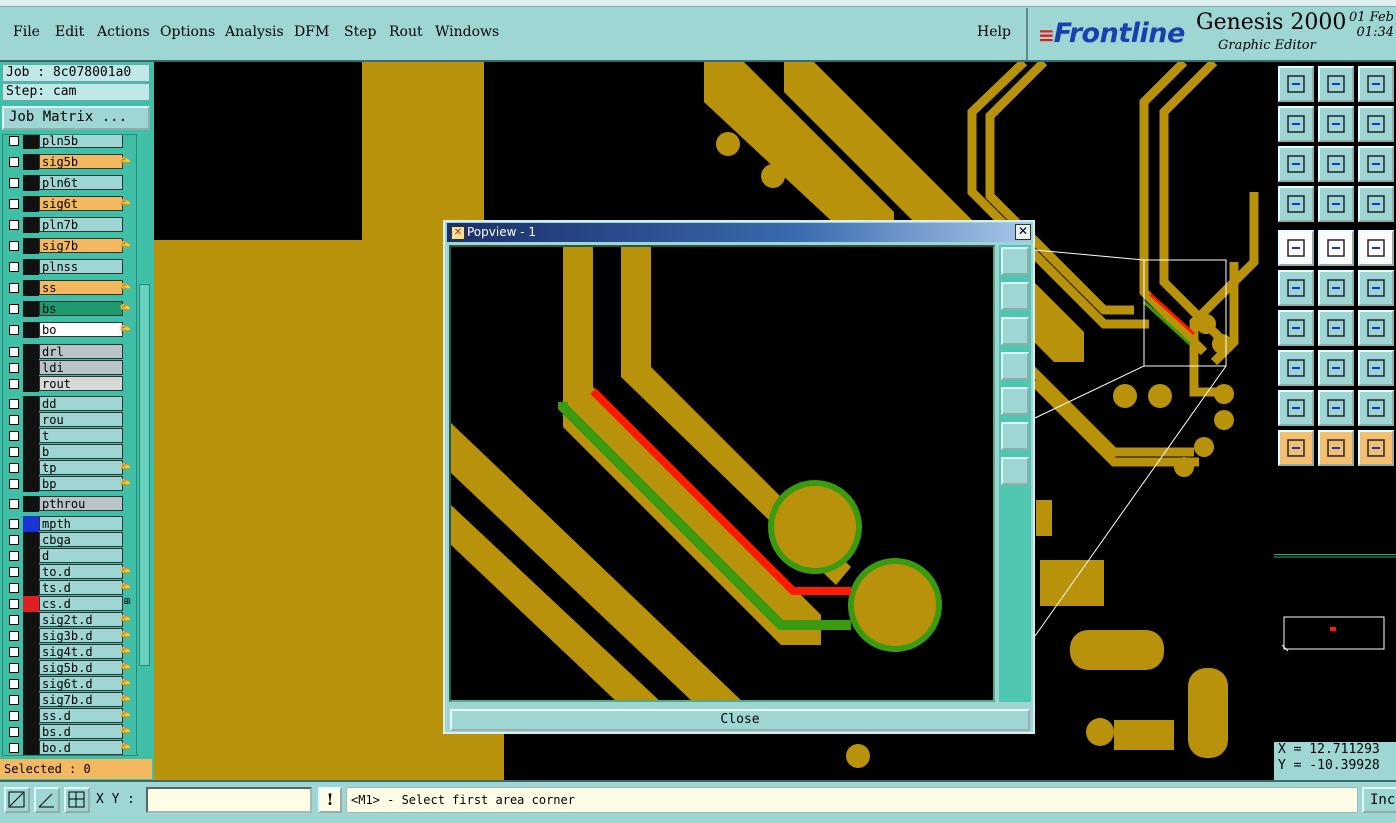 The height and width of the screenshot is (823, 1396). Describe the element at coordinates (1296, 164) in the screenshot. I see `zoom-fit-icon` at that location.